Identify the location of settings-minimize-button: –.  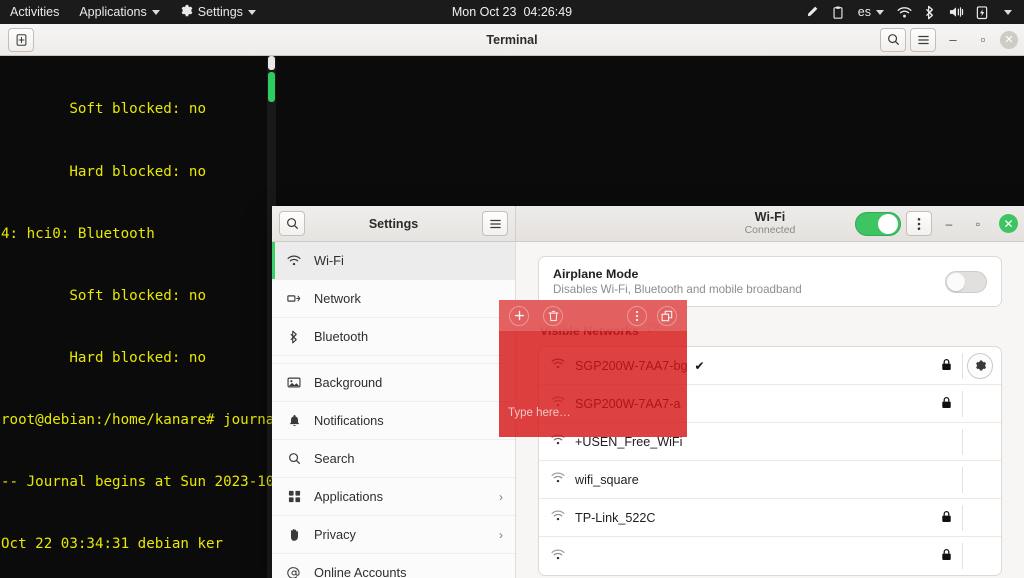
(949, 224).